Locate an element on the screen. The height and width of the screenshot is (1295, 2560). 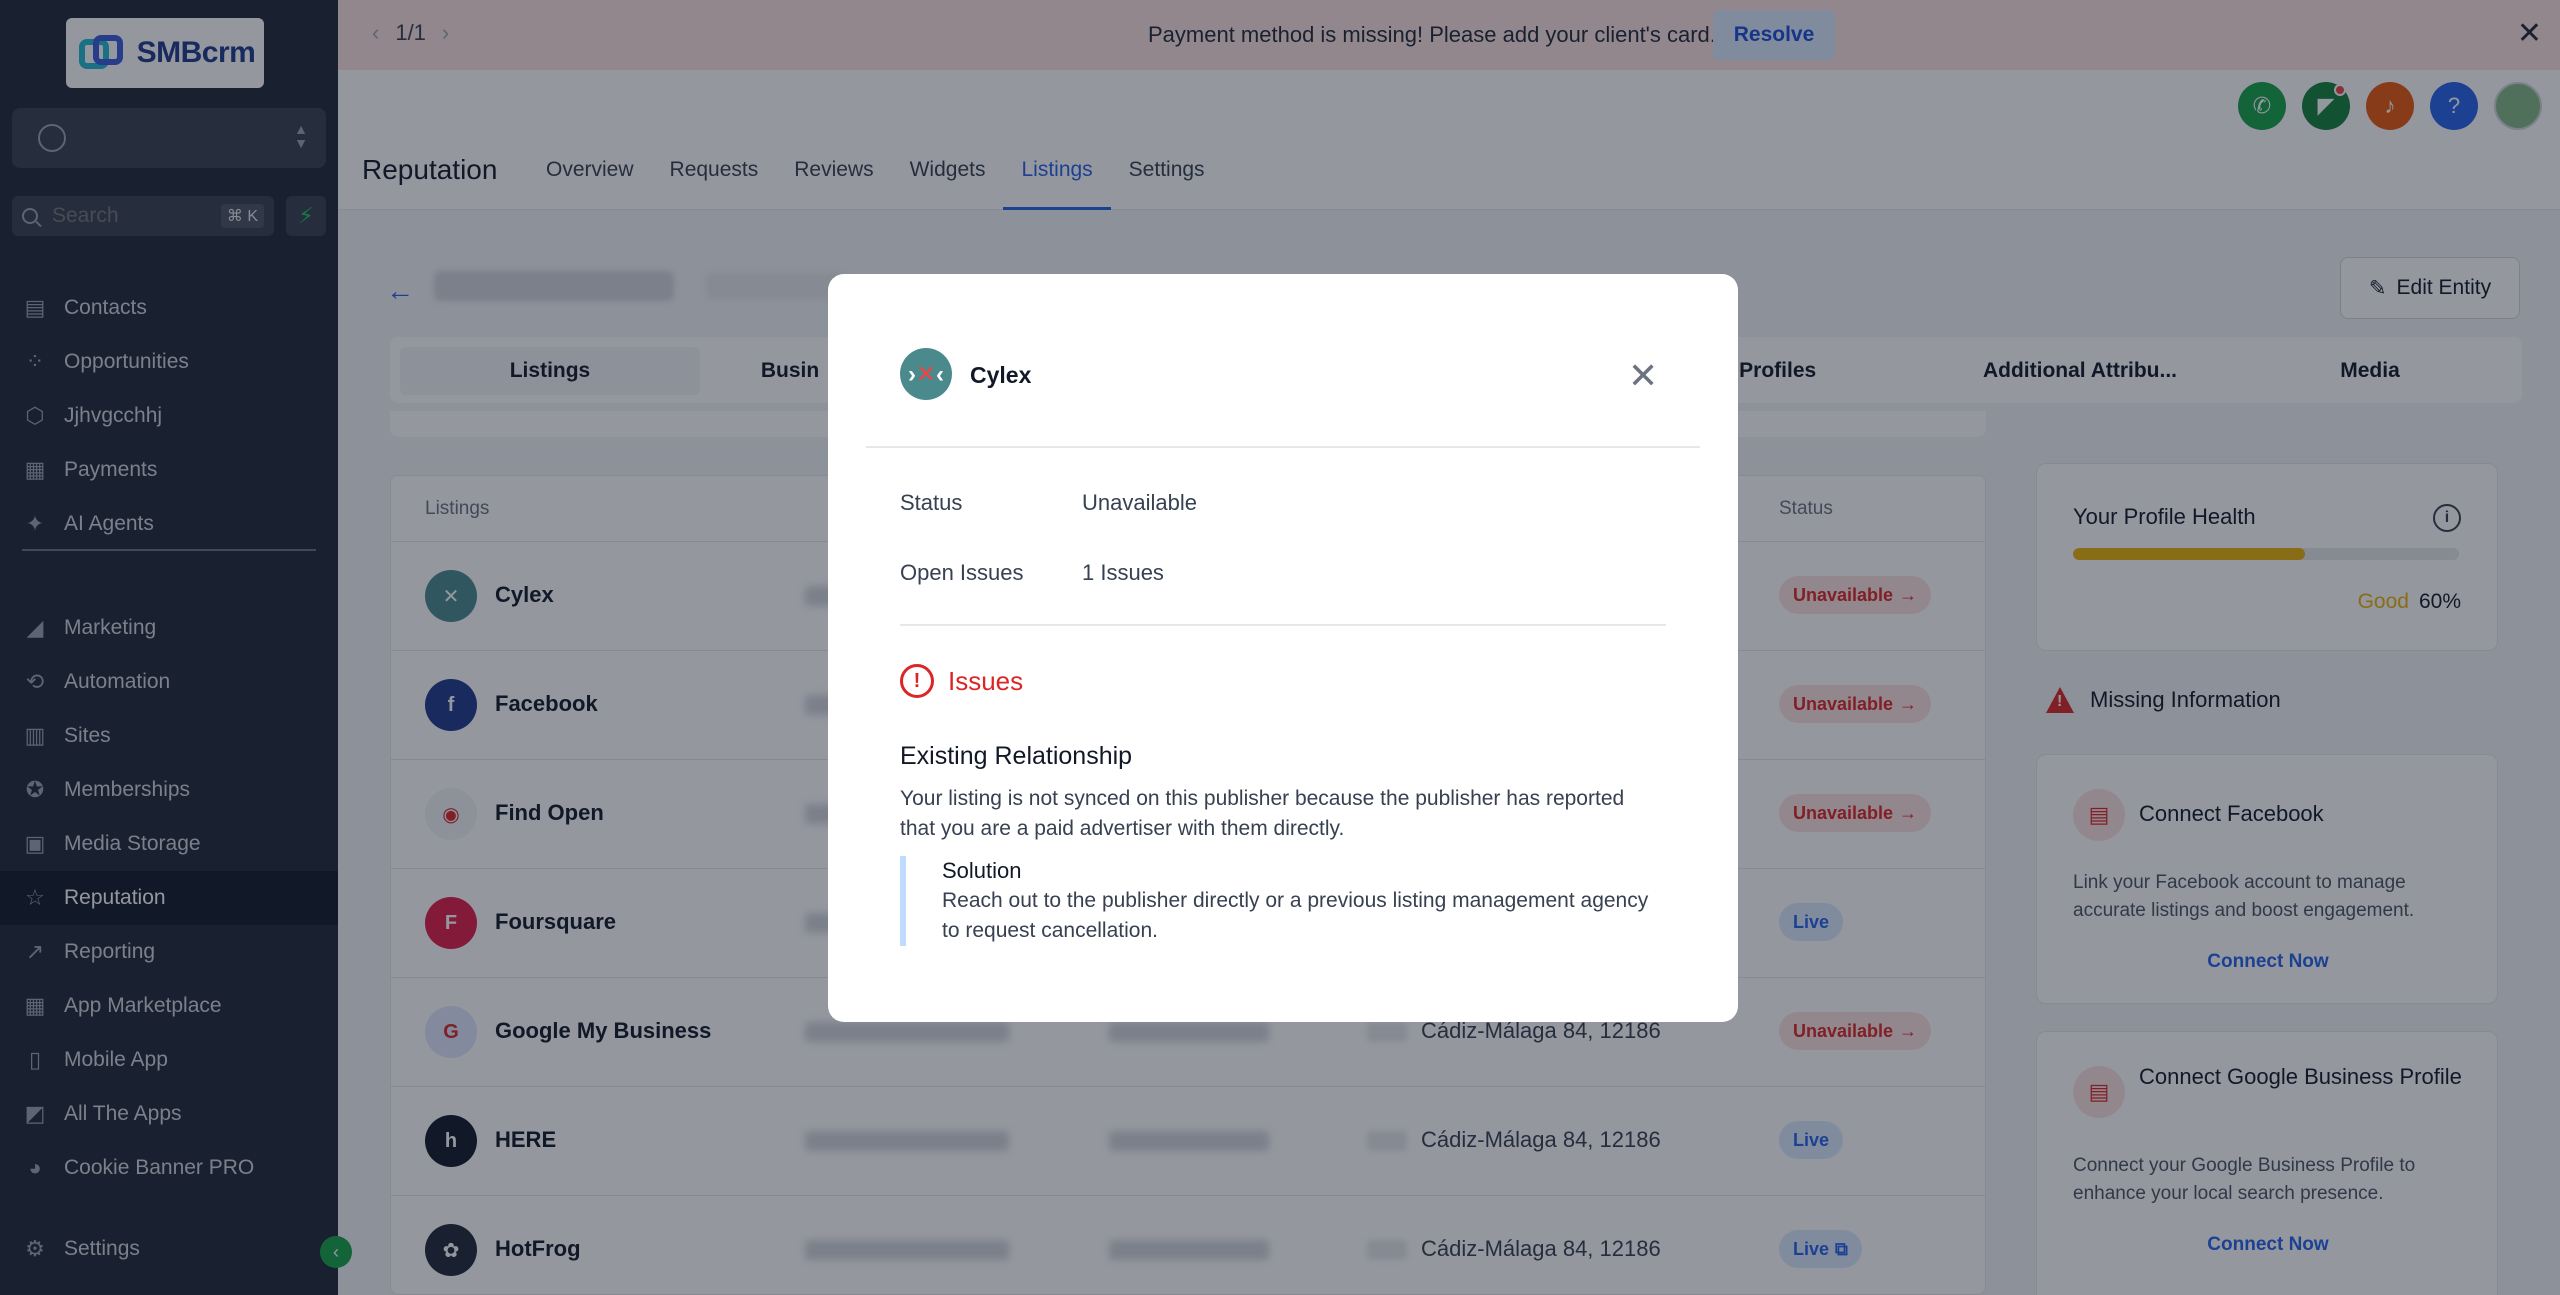
status-label: Status is located at coordinates (931, 502).